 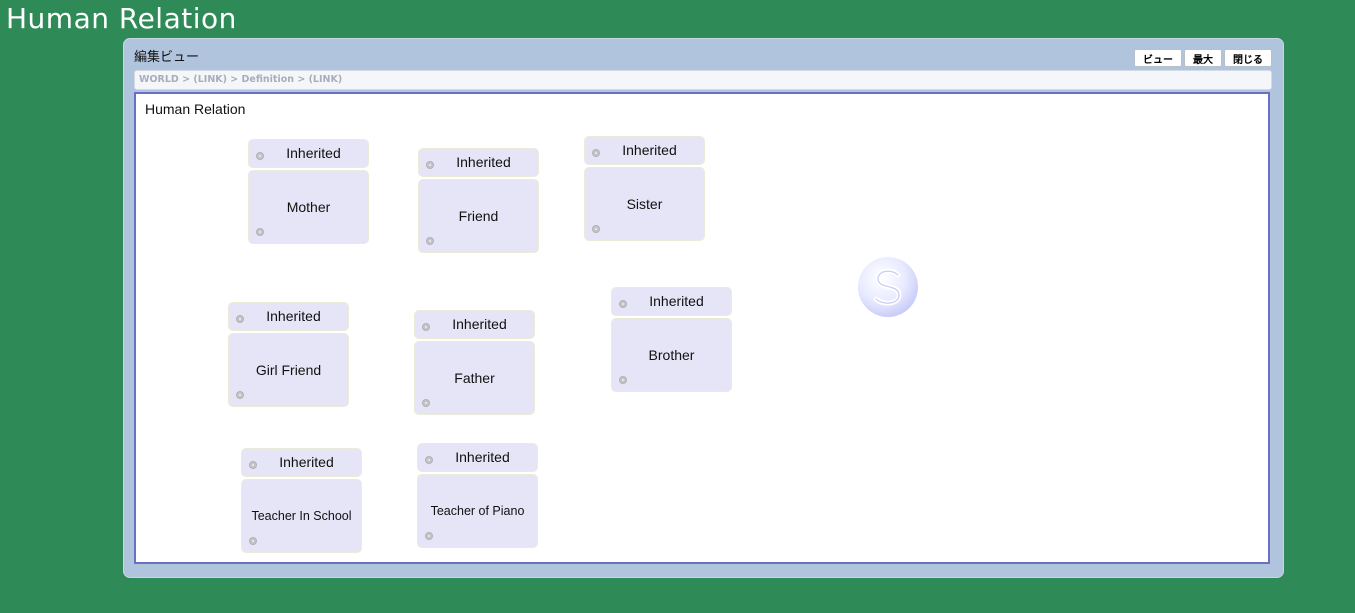 What do you see at coordinates (1158, 58) in the screenshot?
I see `view-button: ビュー` at bounding box center [1158, 58].